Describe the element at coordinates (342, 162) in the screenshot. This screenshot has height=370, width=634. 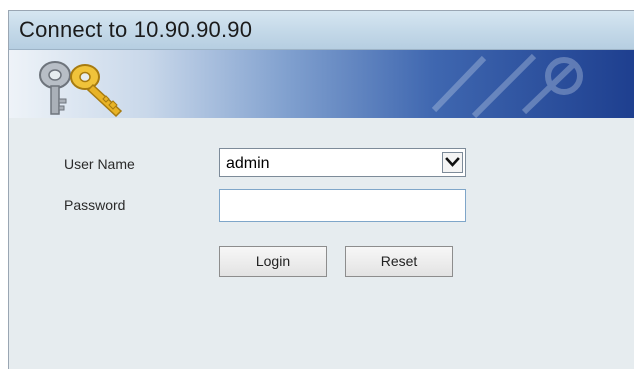
I see `user-name-select: admin` at that location.